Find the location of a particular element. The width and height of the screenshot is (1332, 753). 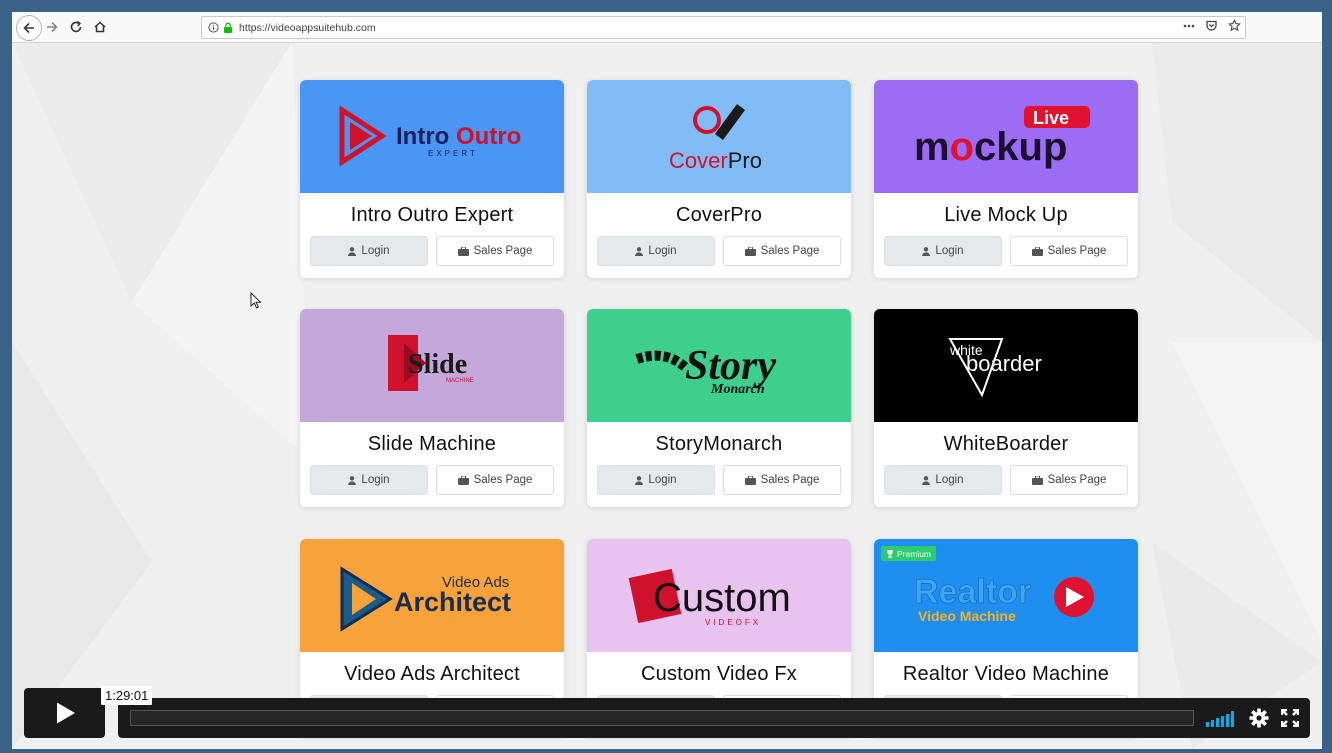

home-icon is located at coordinates (100, 27).